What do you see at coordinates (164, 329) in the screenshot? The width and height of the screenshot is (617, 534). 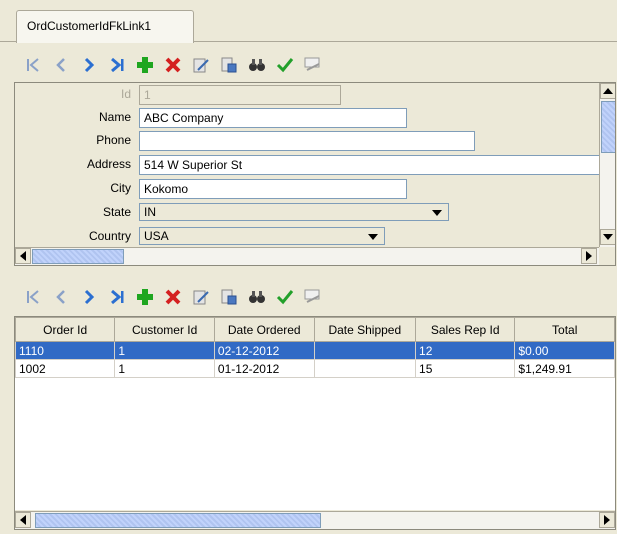 I see `column-header-customer-id: Customer Id` at bounding box center [164, 329].